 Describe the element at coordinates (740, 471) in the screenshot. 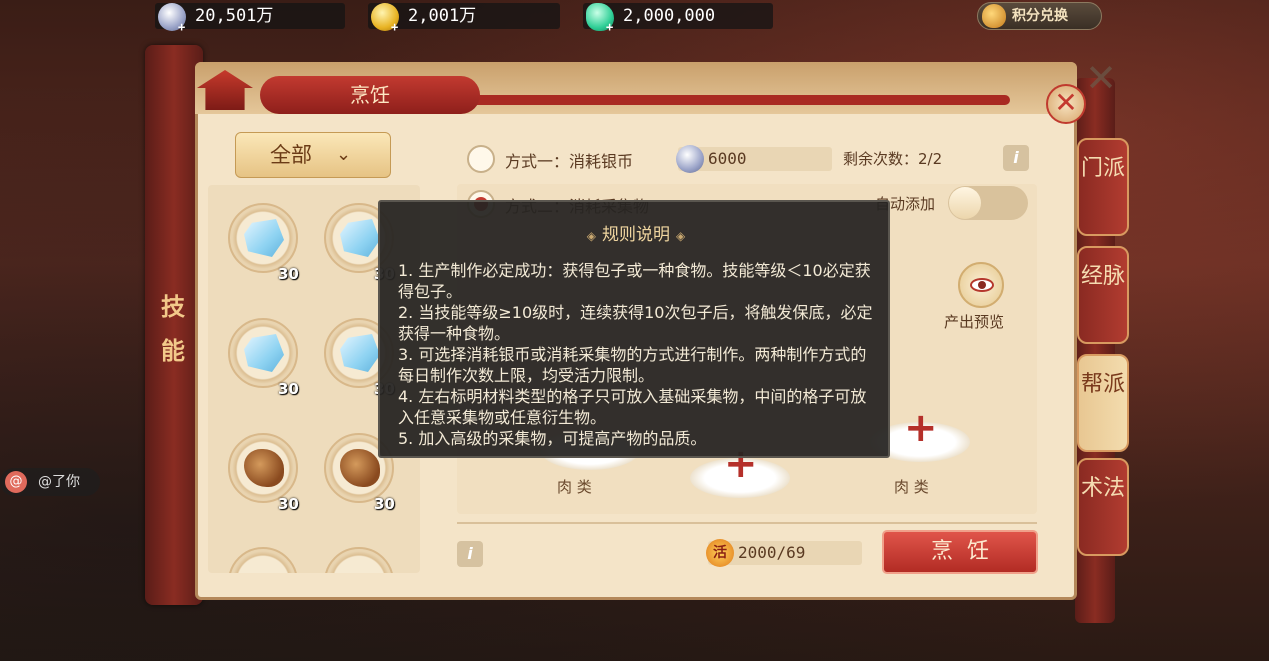

I see `slot-center-plate: +` at that location.